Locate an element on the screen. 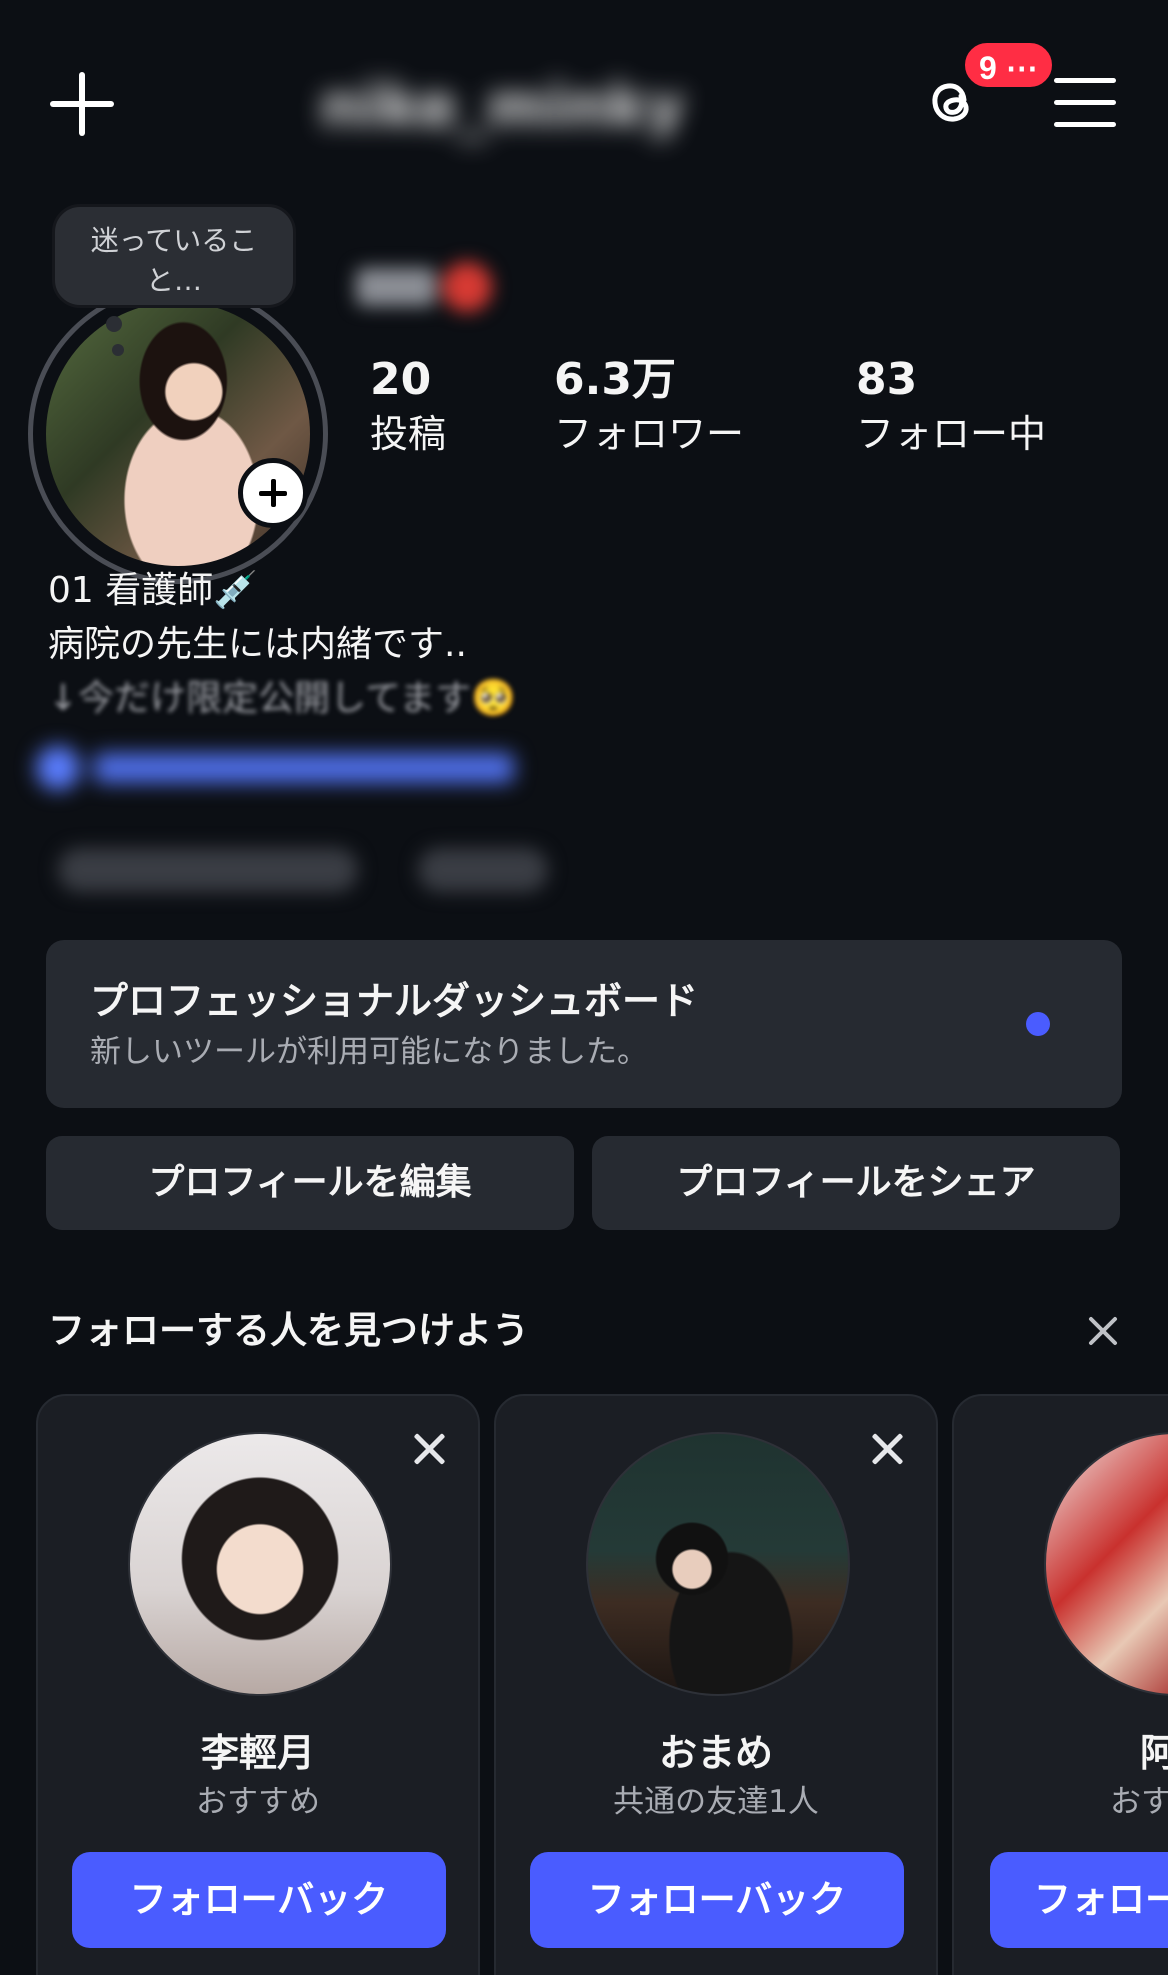 This screenshot has width=1168, height=1975. follow-button: フォロー is located at coordinates (1079, 1900).